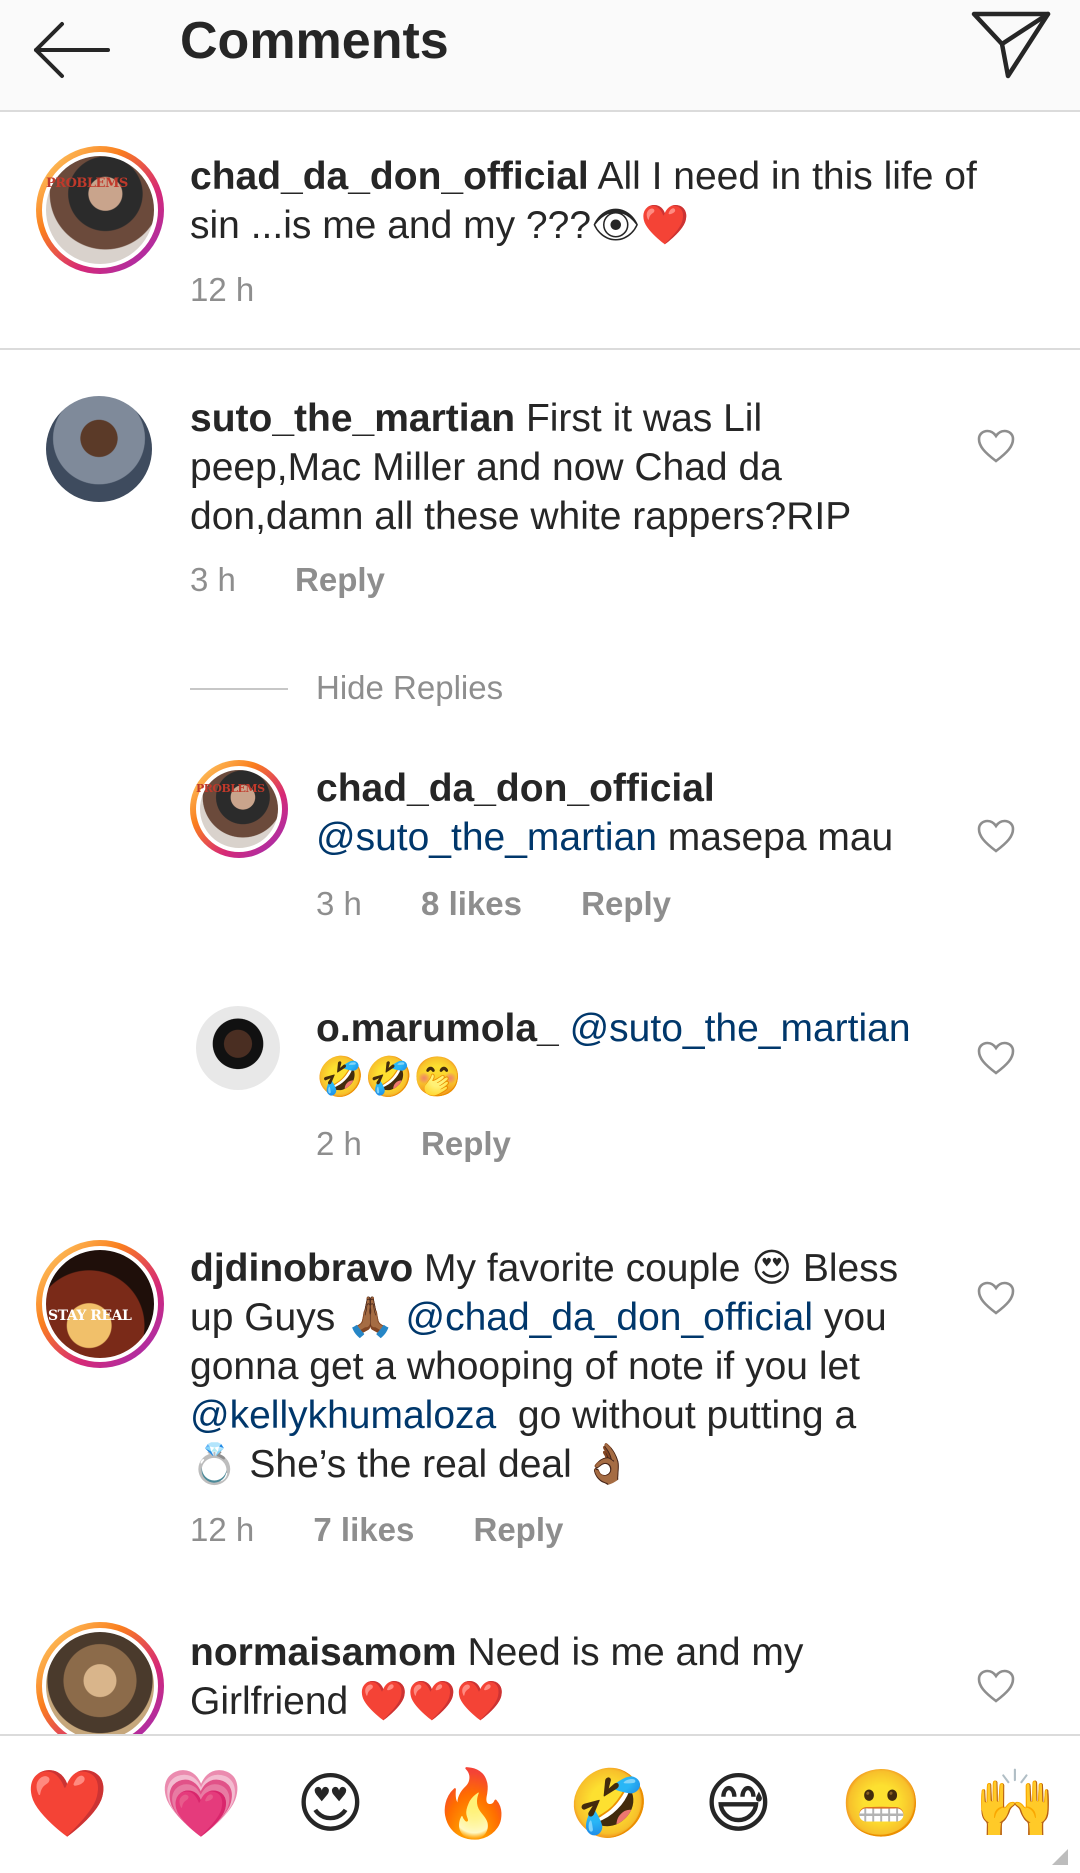  What do you see at coordinates (347, 1701) in the screenshot?
I see `comment-body: Girlfriend ❤️❤️❤️` at bounding box center [347, 1701].